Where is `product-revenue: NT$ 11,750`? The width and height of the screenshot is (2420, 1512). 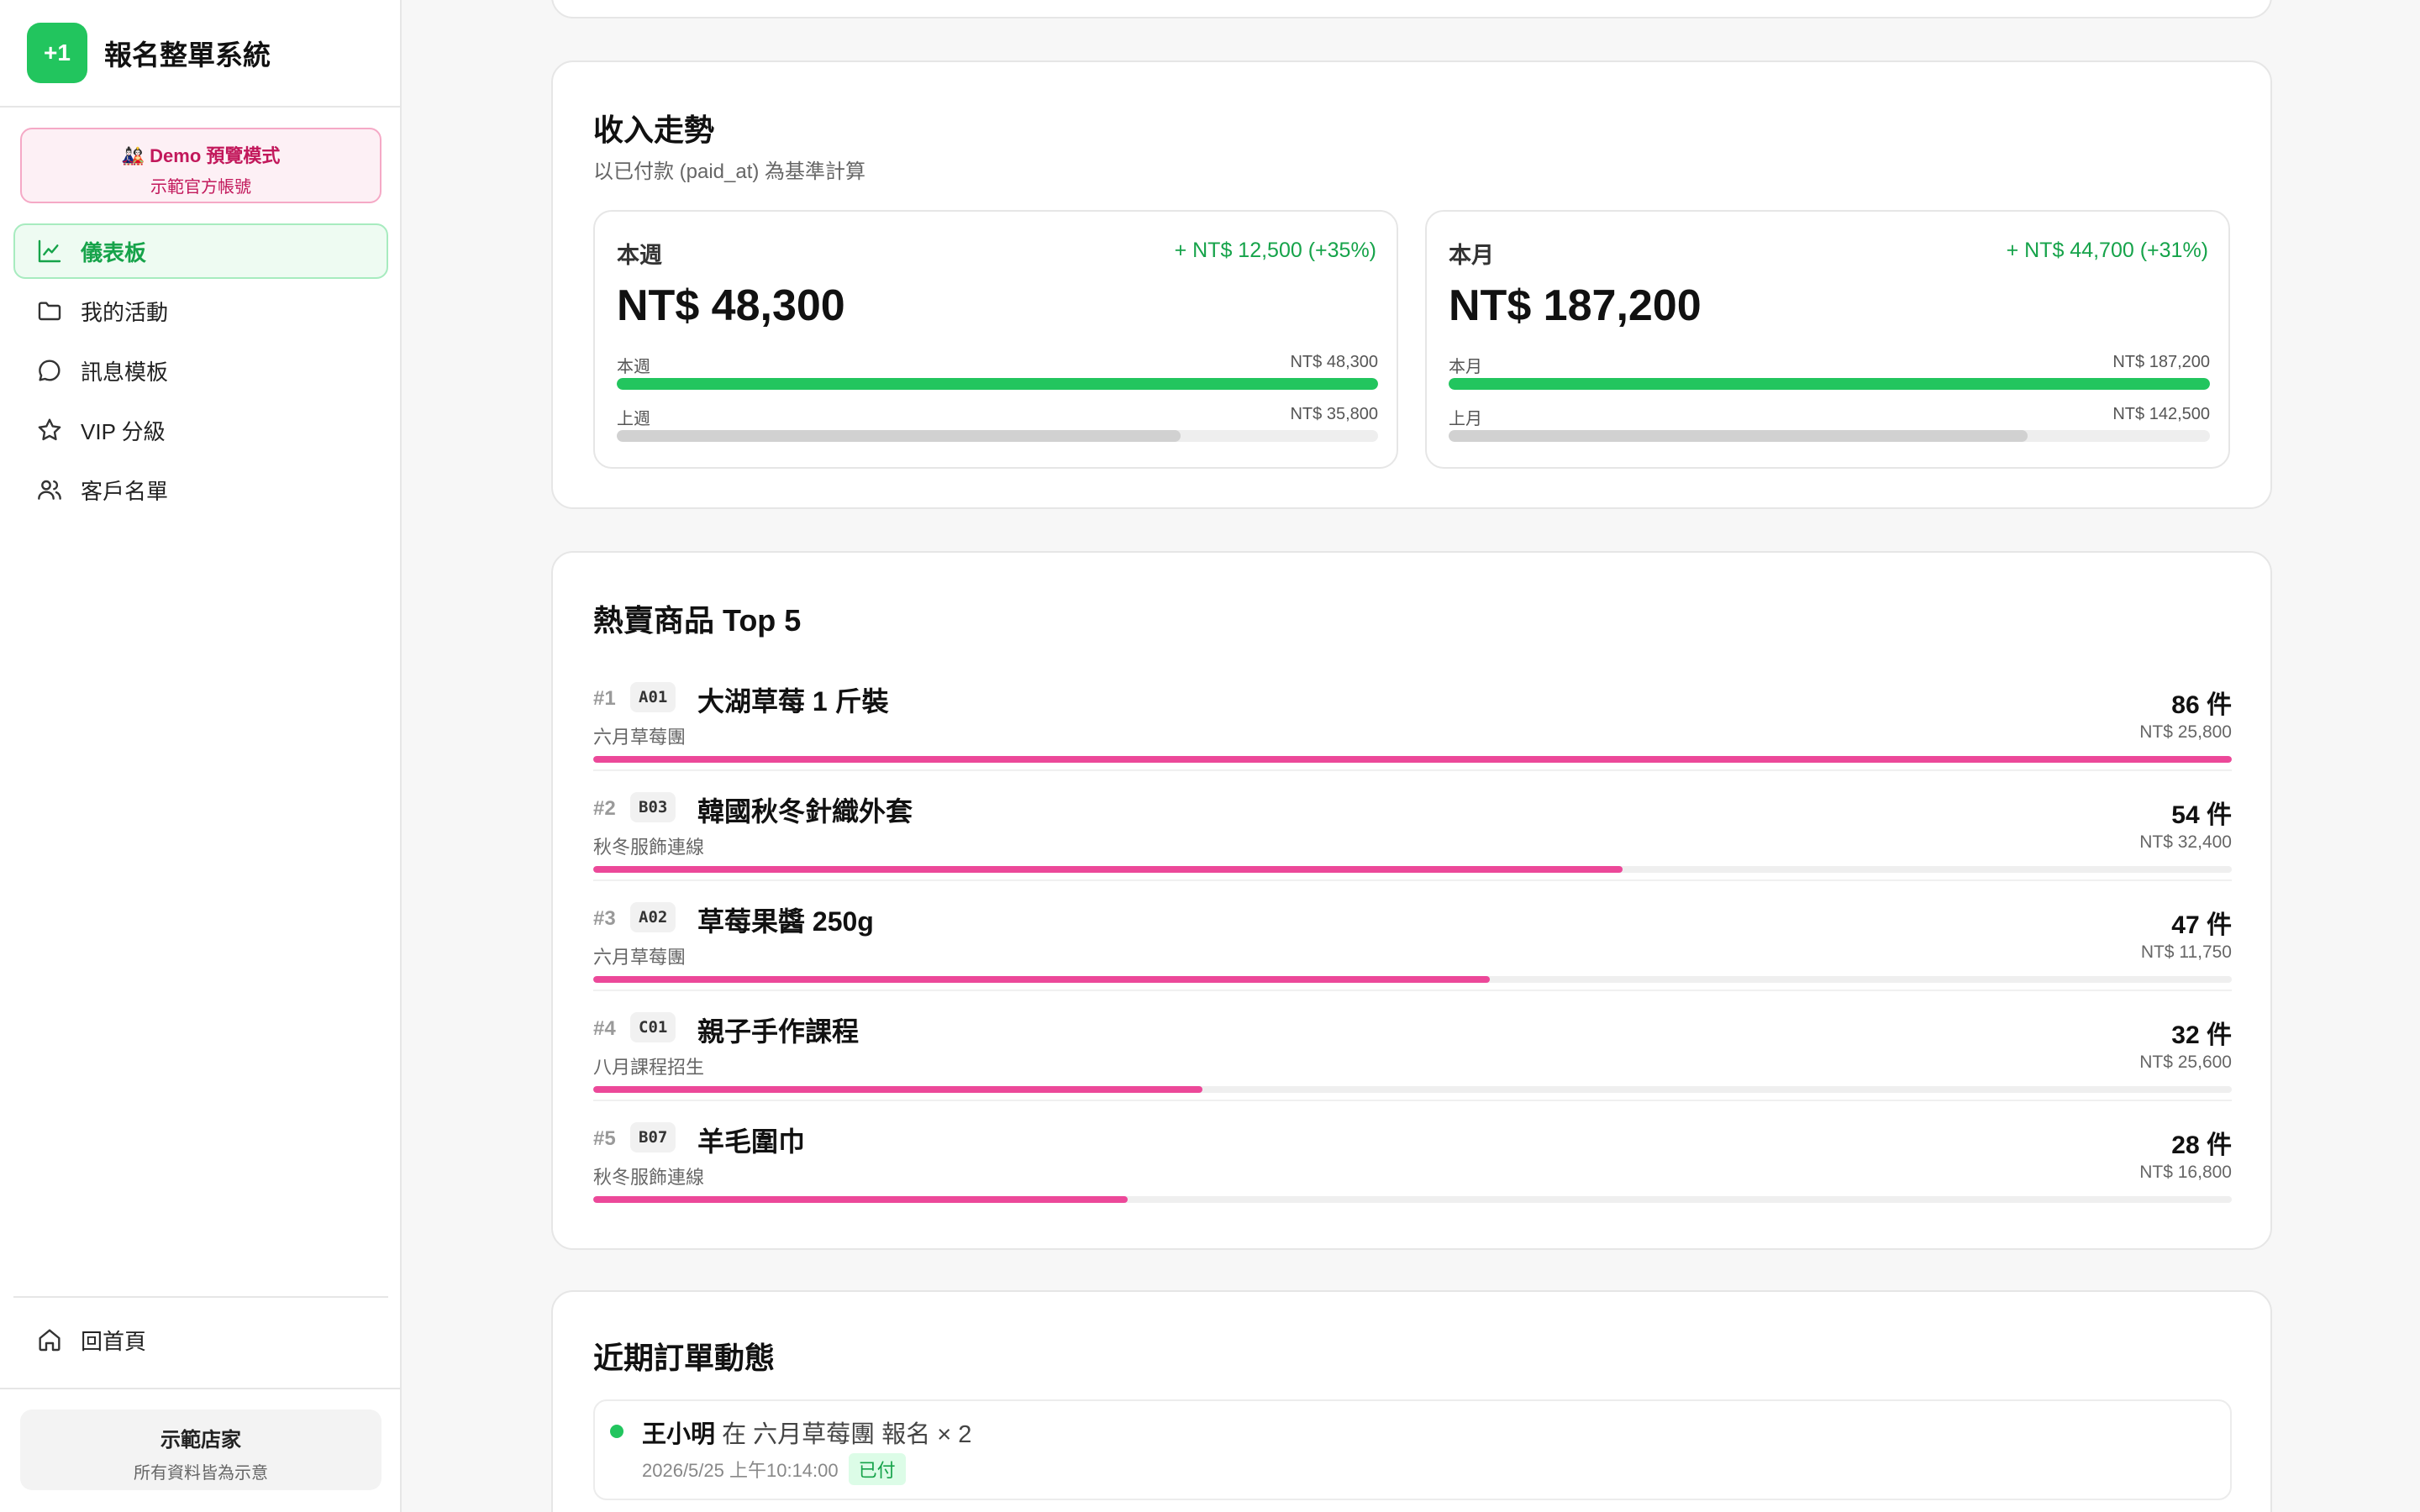 product-revenue: NT$ 11,750 is located at coordinates (2186, 952).